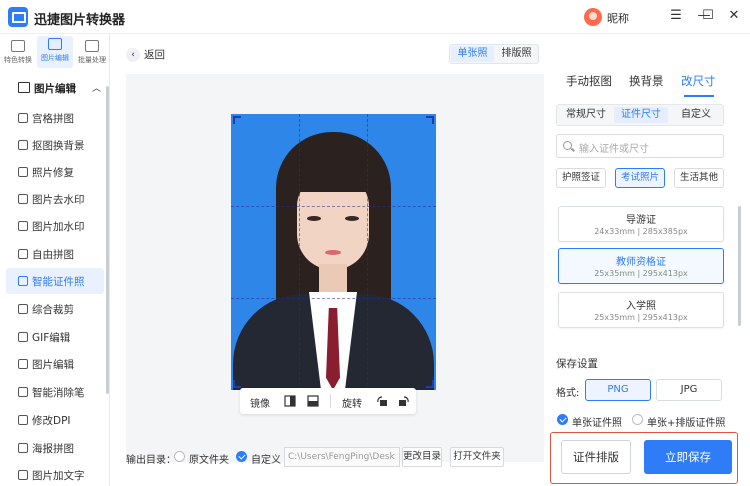 The height and width of the screenshot is (486, 750). What do you see at coordinates (577, 364) in the screenshot?
I see `save-settings-title: 保存设置` at bounding box center [577, 364].